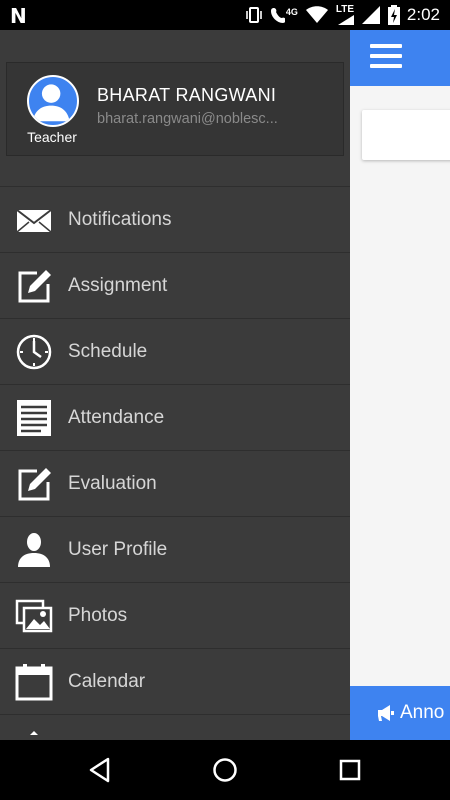 The height and width of the screenshot is (800, 450). What do you see at coordinates (350, 770) in the screenshot?
I see `recents-icon` at bounding box center [350, 770].